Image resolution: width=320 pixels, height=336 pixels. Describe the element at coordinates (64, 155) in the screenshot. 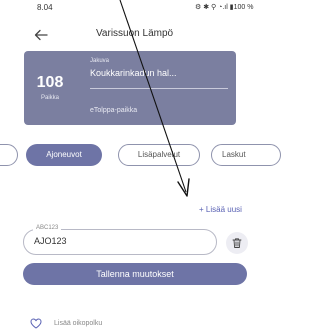

I see `tab-ajoneuvot: Ajoneuvot` at that location.